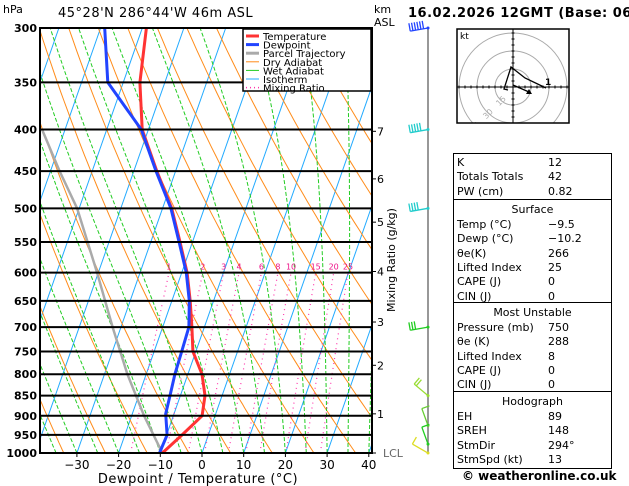 This screenshot has height=486, width=629. What do you see at coordinates (521, 88) in the screenshot?
I see `storm-motion-arrow` at bounding box center [521, 88].